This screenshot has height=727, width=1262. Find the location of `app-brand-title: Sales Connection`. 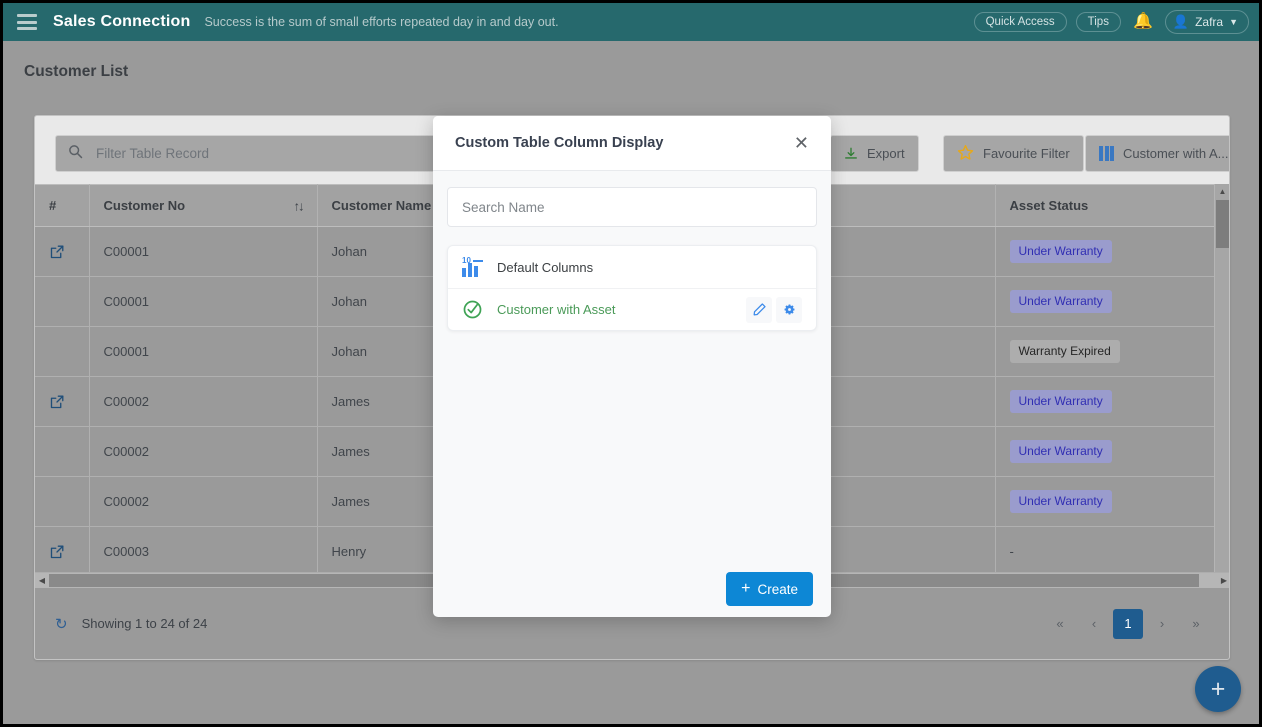

app-brand-title: Sales Connection is located at coordinates (122, 21).